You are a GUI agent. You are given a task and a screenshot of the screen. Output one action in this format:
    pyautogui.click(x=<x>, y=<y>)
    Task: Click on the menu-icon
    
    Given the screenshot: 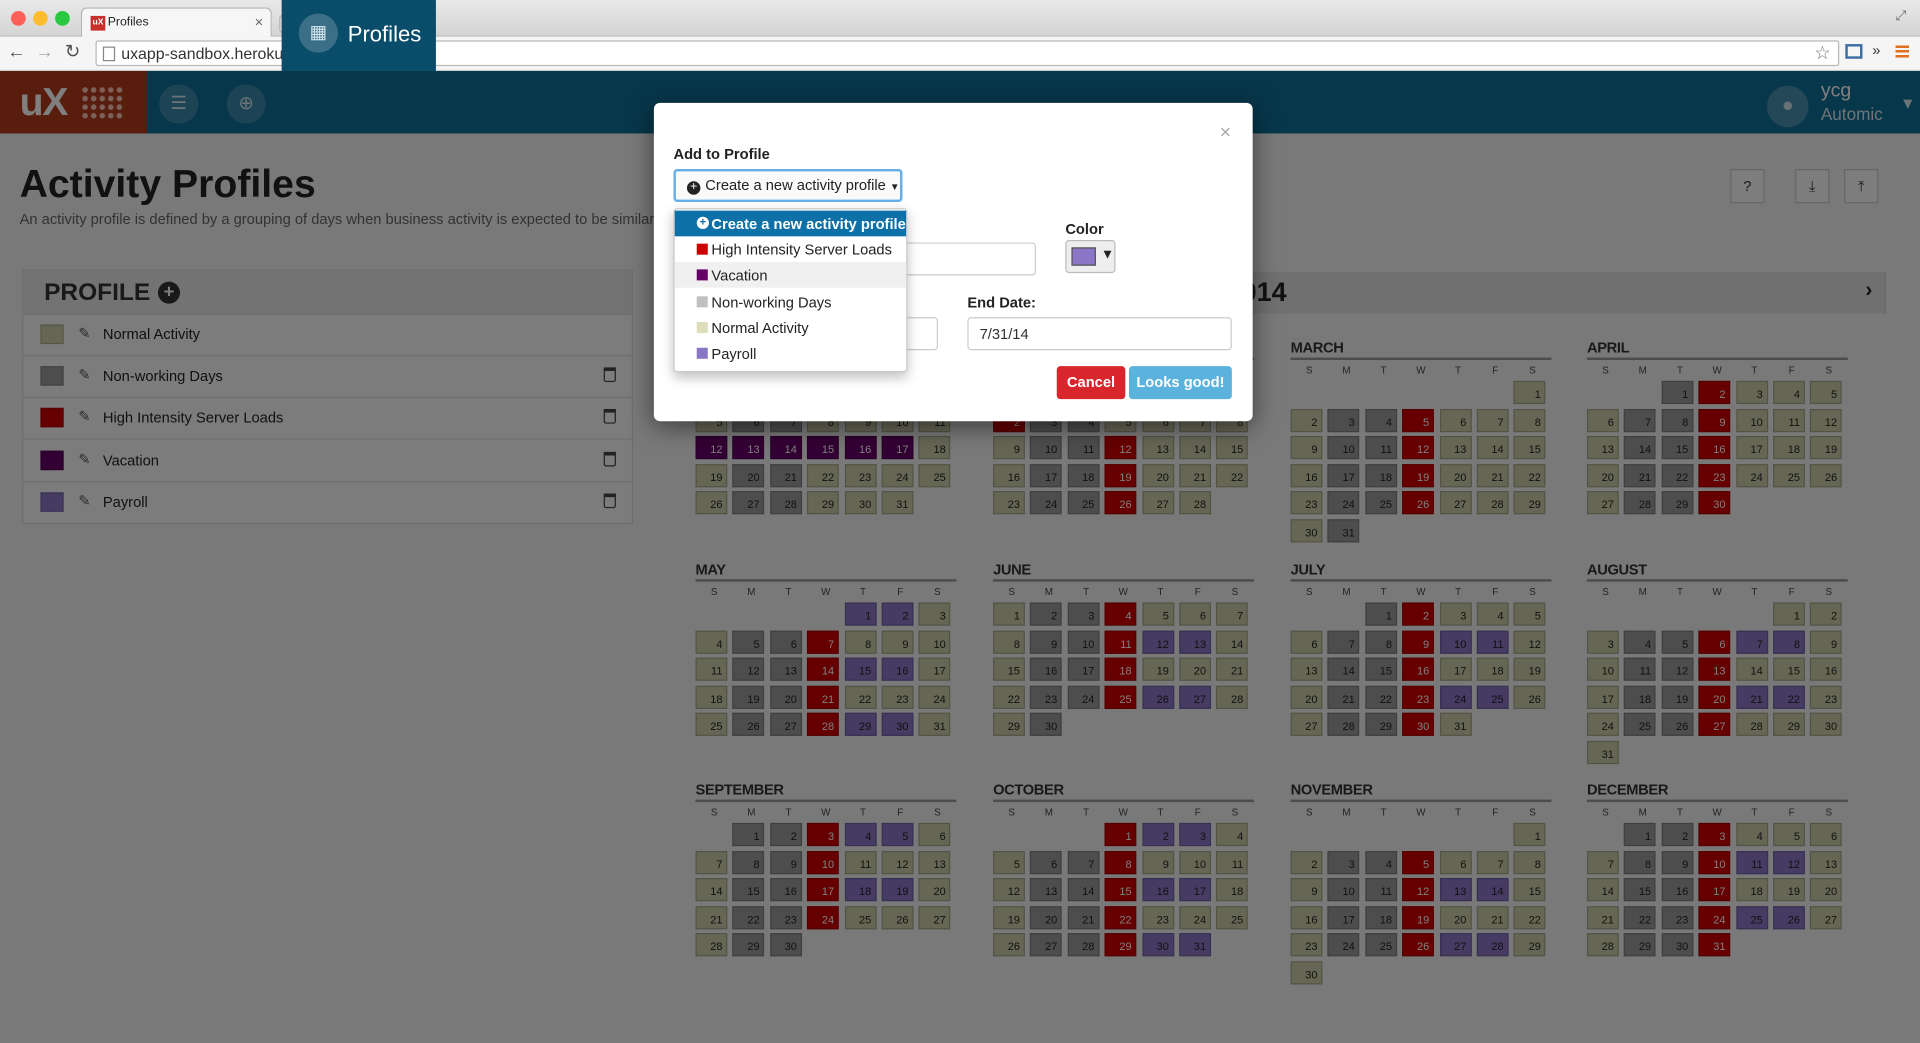 What is the action you would take?
    pyautogui.click(x=1902, y=52)
    